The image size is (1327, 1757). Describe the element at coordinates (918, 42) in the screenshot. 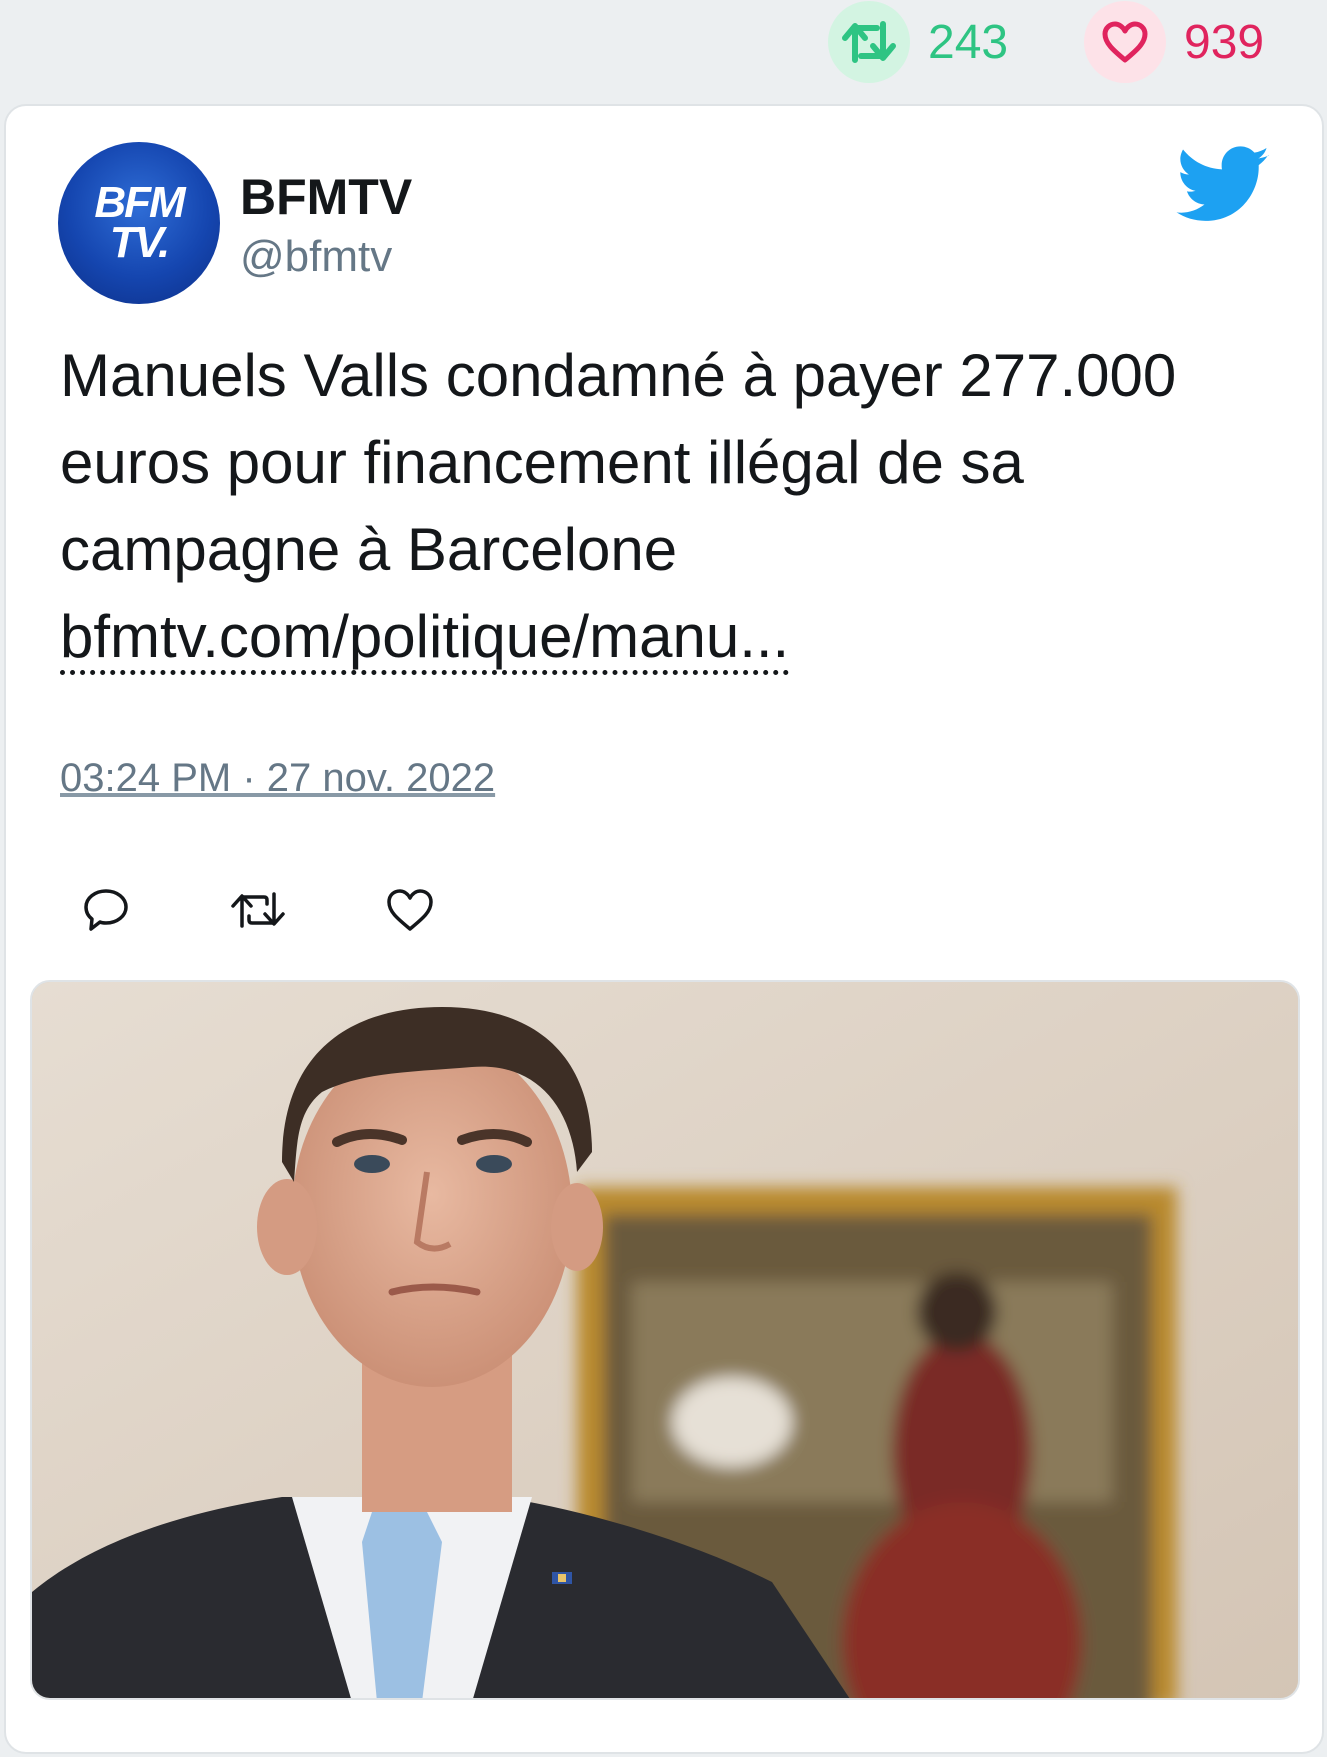

I see `retweet-stat: 243` at that location.